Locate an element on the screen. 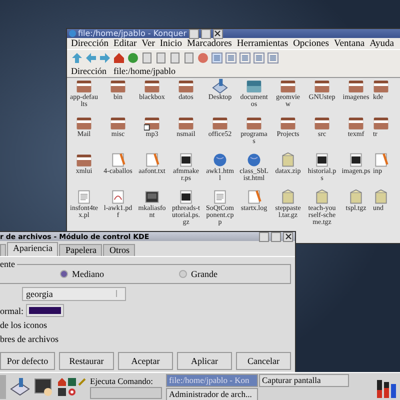 The image size is (400, 400). dialog-button: Restaurar is located at coordinates (86, 361).